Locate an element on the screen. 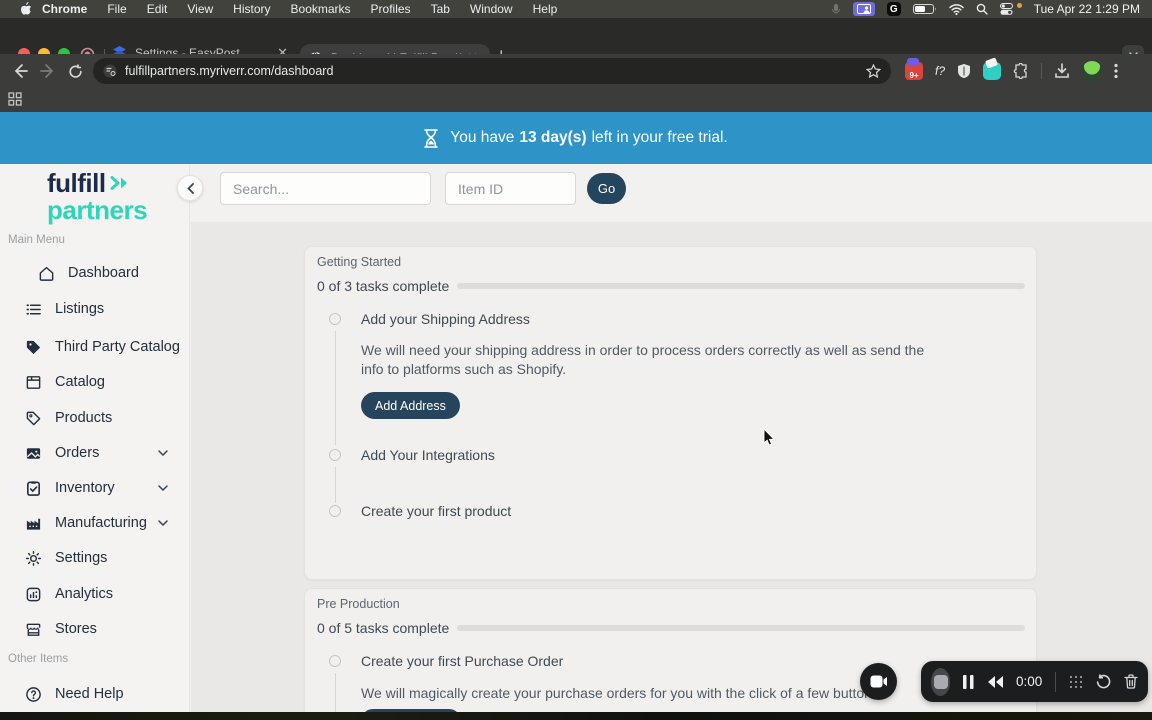  sidebar-item-products: Products is located at coordinates (95, 418).